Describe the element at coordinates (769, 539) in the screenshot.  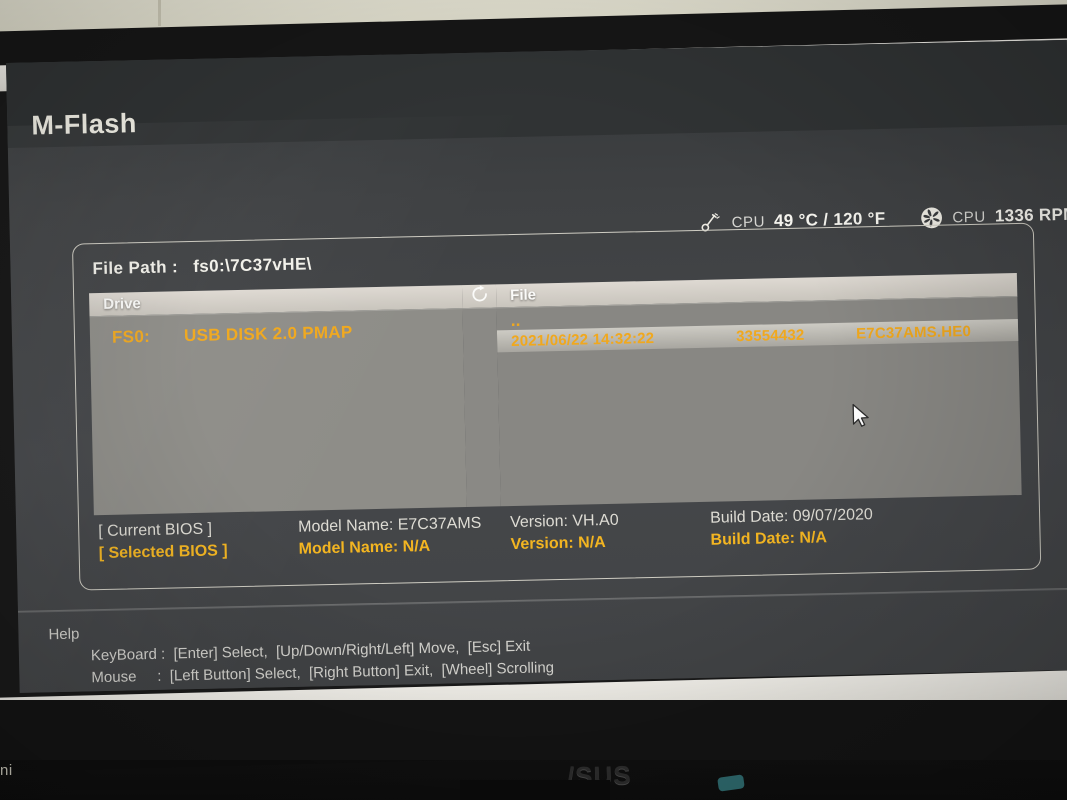
I see `selected-bios-build-date: Build Date: N/A` at that location.